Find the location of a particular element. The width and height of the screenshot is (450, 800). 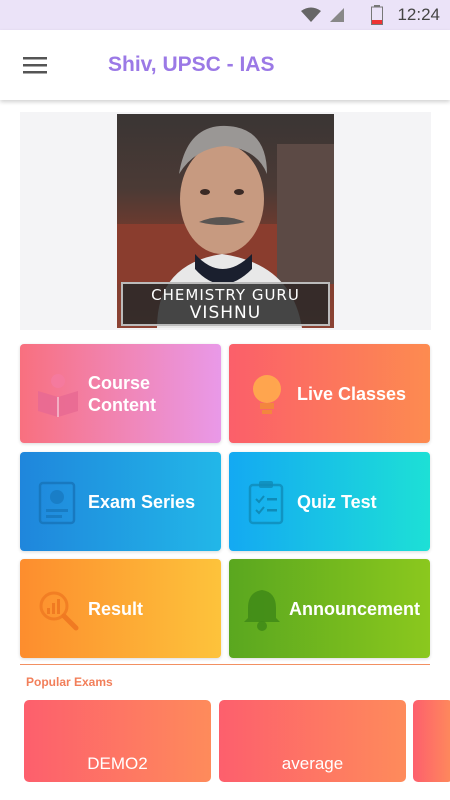

announcement-tile: Announcement is located at coordinates (329, 608).